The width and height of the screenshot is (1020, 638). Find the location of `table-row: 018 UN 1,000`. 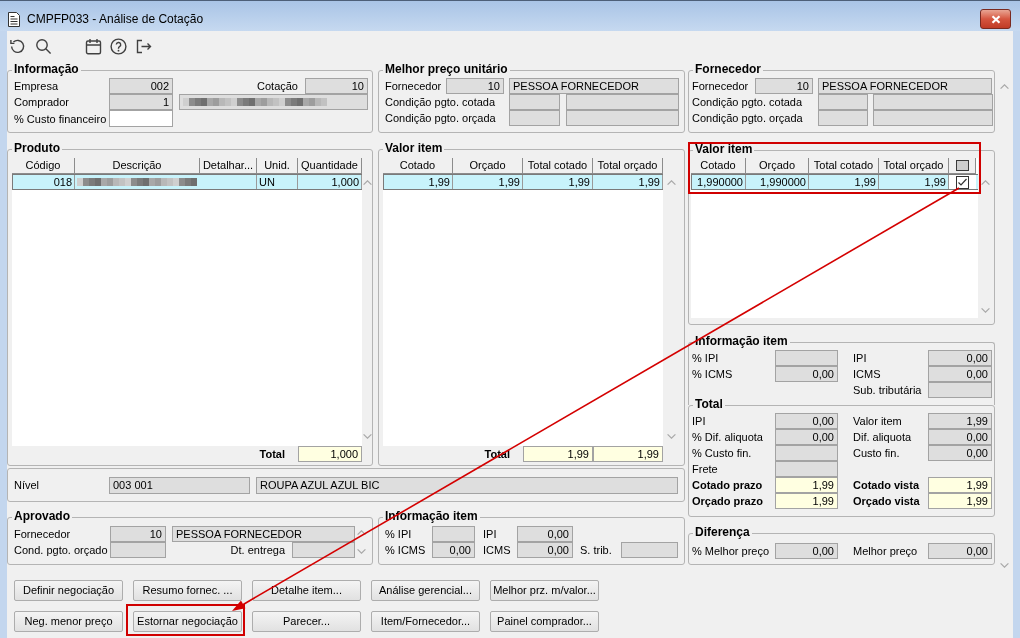

table-row: 018 UN 1,000 is located at coordinates (187, 182).